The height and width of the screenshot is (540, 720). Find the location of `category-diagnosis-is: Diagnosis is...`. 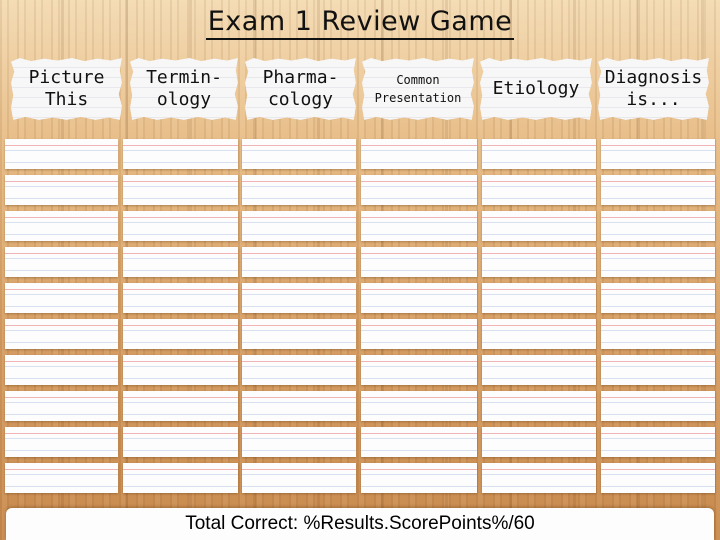

category-diagnosis-is: Diagnosis is... is located at coordinates (653, 89).